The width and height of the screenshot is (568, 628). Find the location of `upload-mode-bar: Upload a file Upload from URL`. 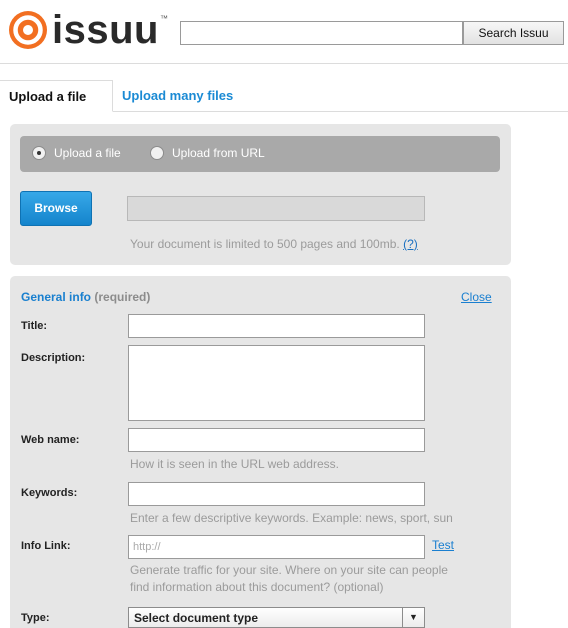

upload-mode-bar: Upload a file Upload from URL is located at coordinates (260, 154).